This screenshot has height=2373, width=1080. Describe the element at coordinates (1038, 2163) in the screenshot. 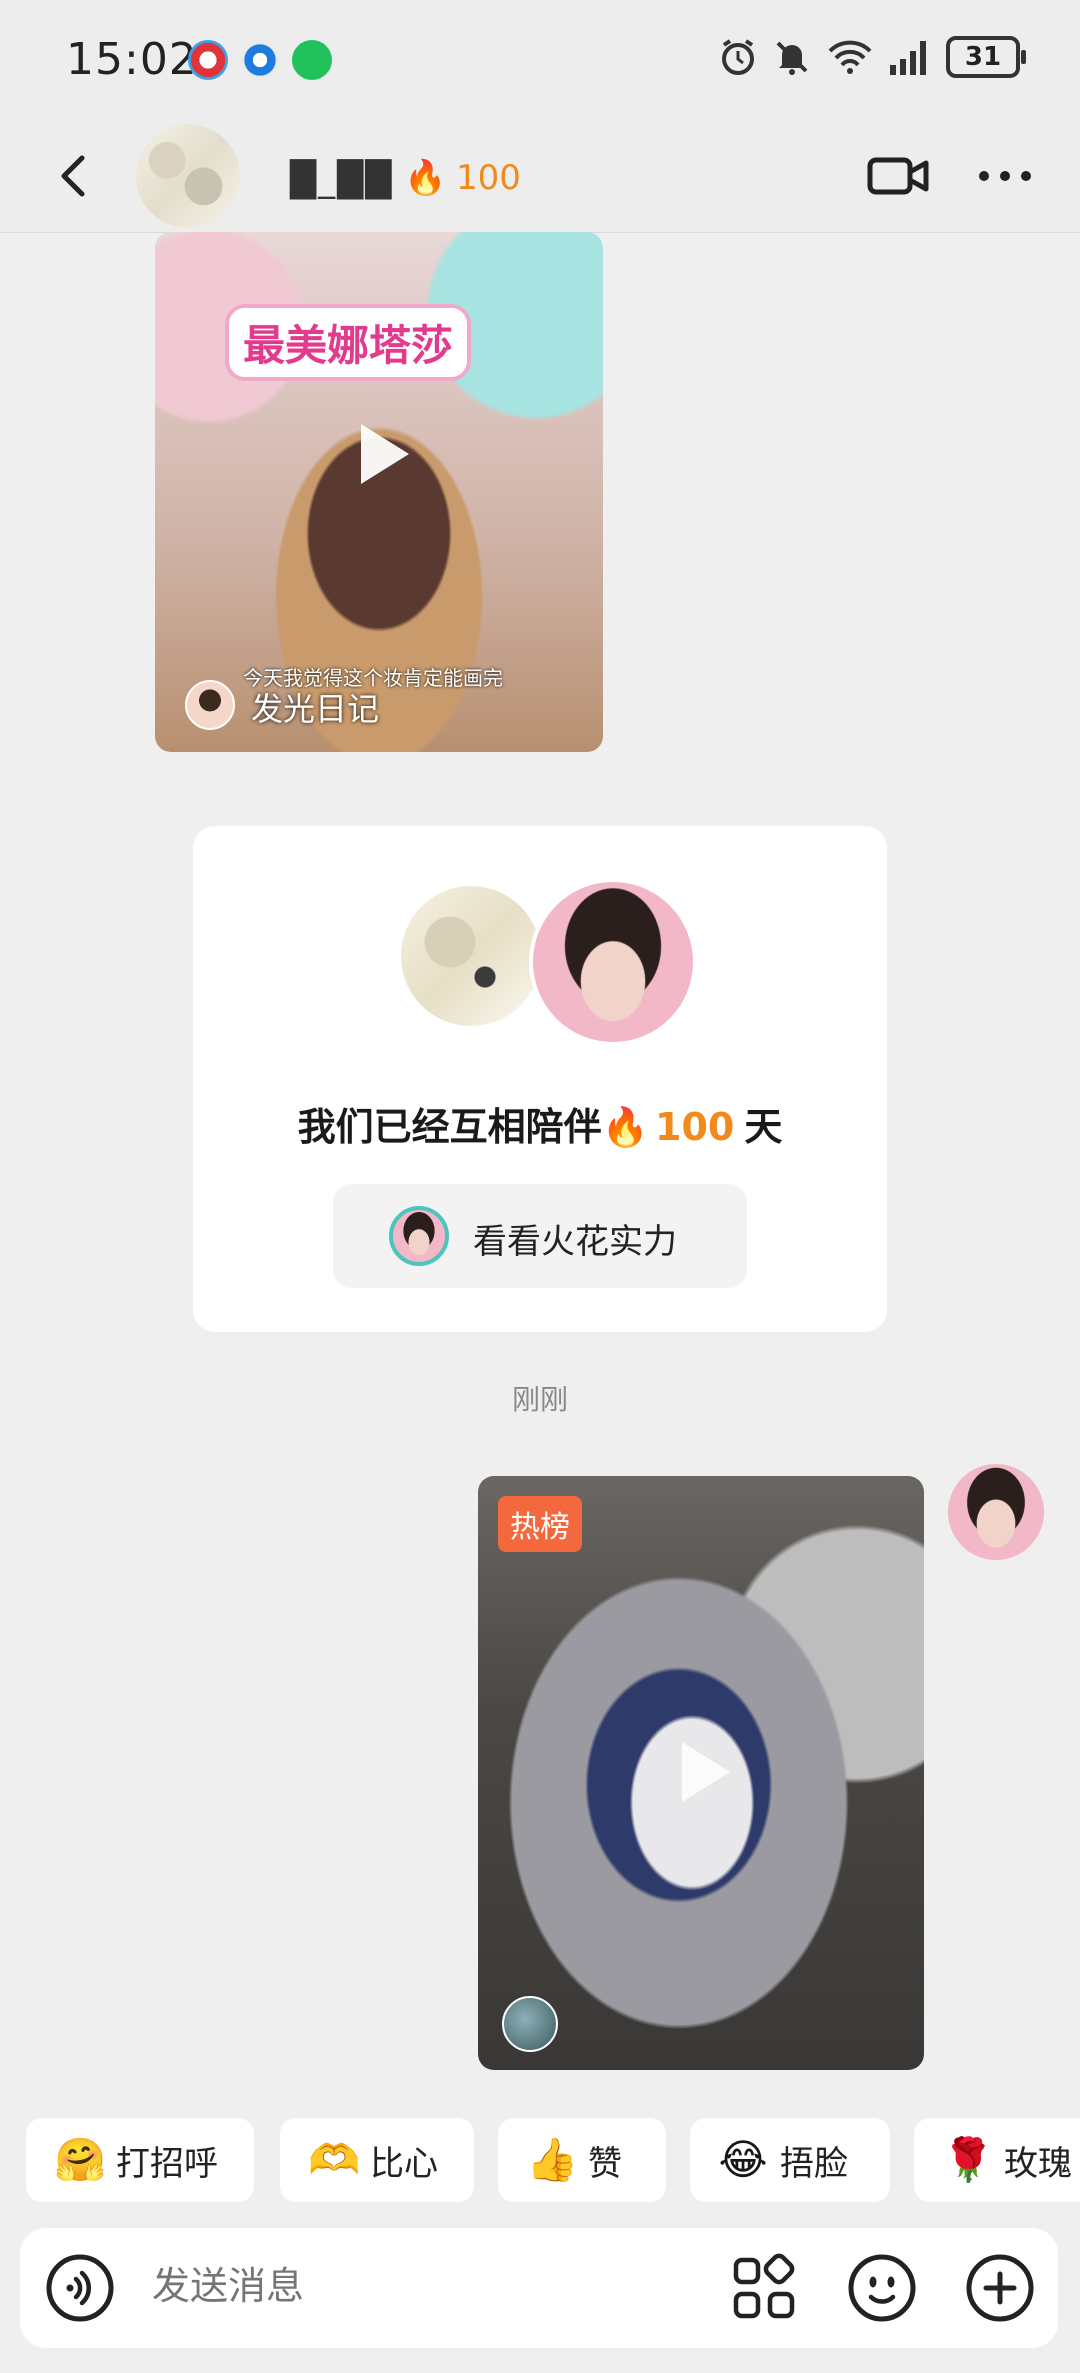

I see `quick-reply-label: 玫瑰` at that location.